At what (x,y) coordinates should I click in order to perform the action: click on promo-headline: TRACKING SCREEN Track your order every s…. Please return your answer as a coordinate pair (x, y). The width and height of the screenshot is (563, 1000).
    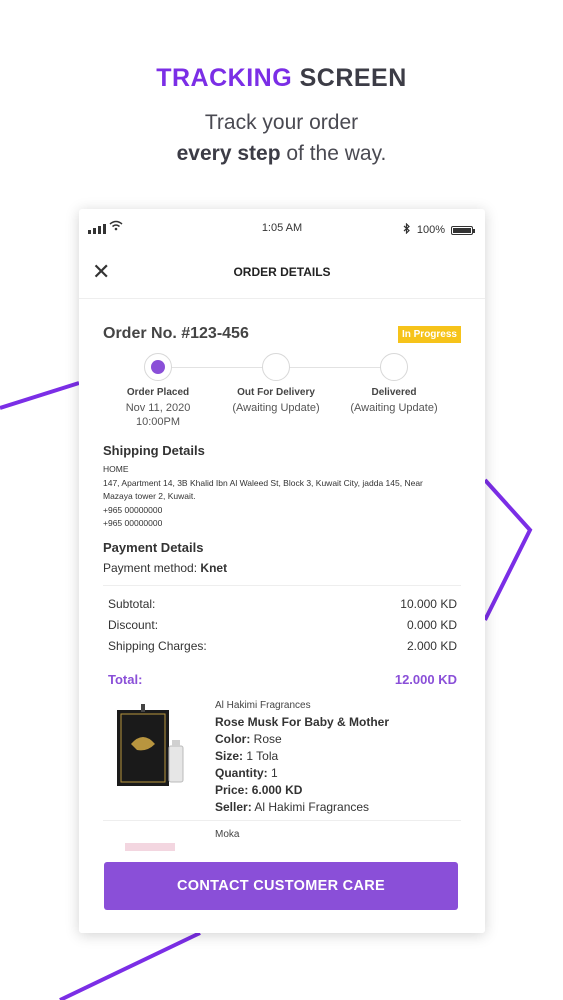
    Looking at the image, I should click on (281, 116).